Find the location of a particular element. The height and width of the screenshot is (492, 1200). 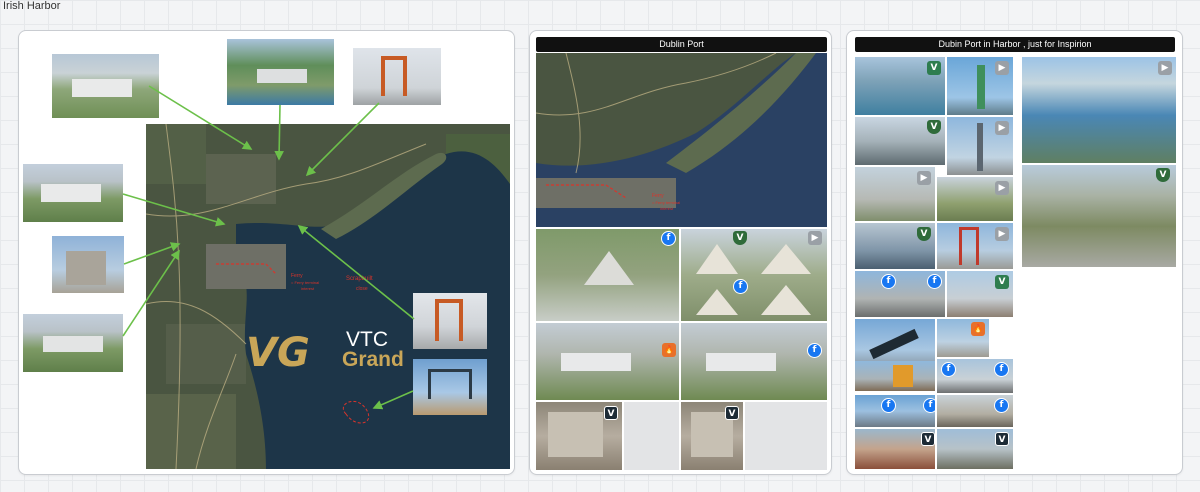

warehouse-photo-2: V ▶ f is located at coordinates (754, 275).